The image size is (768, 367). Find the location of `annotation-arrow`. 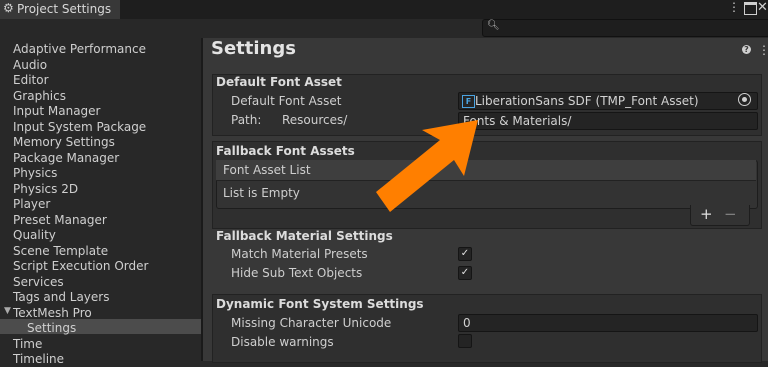

annotation-arrow is located at coordinates (427, 166).